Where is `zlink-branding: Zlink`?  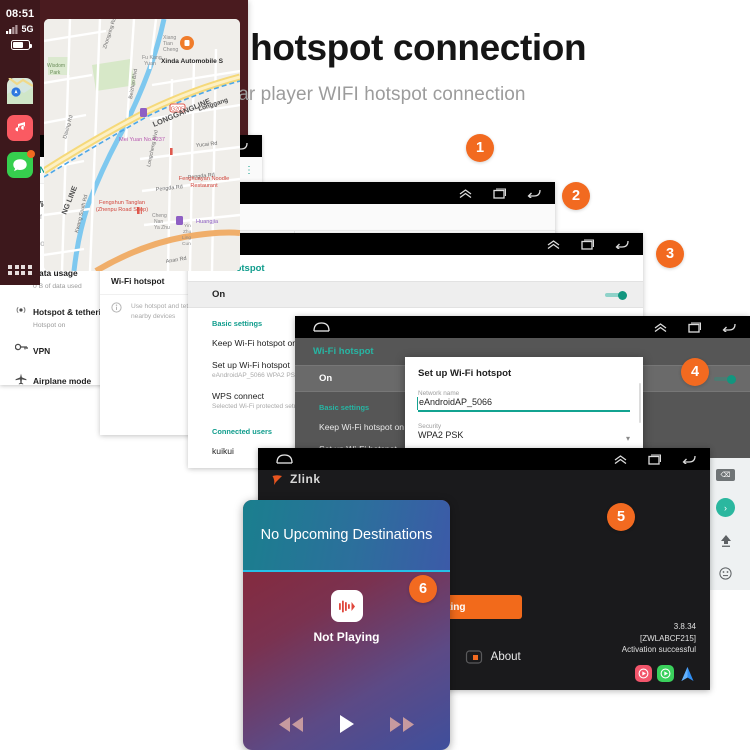 zlink-branding: Zlink is located at coordinates (484, 478).